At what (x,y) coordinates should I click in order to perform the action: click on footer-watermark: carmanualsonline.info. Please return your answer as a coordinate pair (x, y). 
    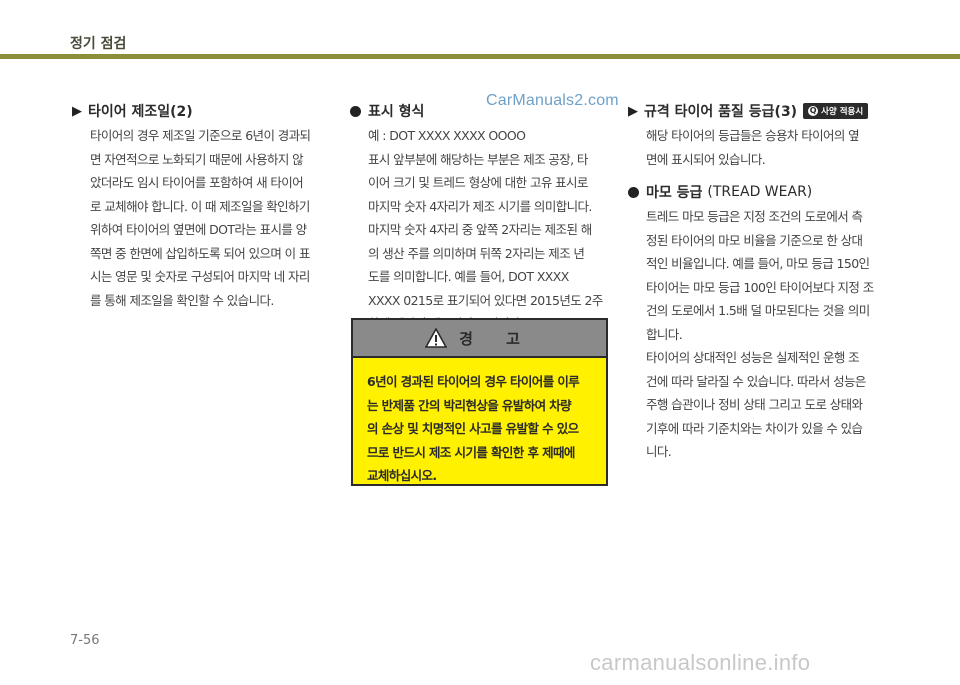
    Looking at the image, I should click on (700, 662).